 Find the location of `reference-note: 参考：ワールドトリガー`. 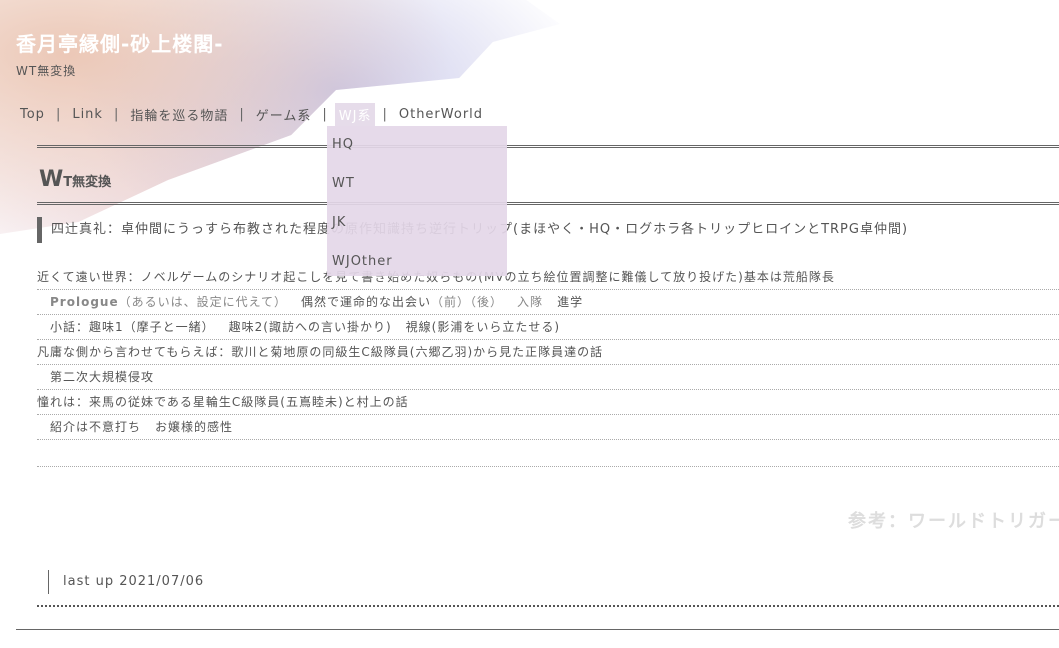

reference-note: 参考：ワールドトリガー is located at coordinates (953, 521).